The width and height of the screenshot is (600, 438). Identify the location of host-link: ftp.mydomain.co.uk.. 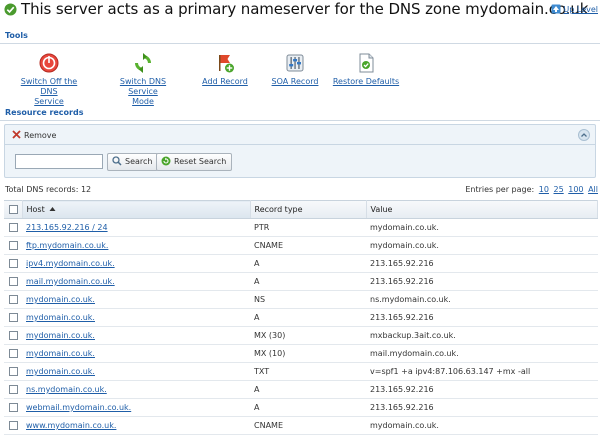
(67, 245).